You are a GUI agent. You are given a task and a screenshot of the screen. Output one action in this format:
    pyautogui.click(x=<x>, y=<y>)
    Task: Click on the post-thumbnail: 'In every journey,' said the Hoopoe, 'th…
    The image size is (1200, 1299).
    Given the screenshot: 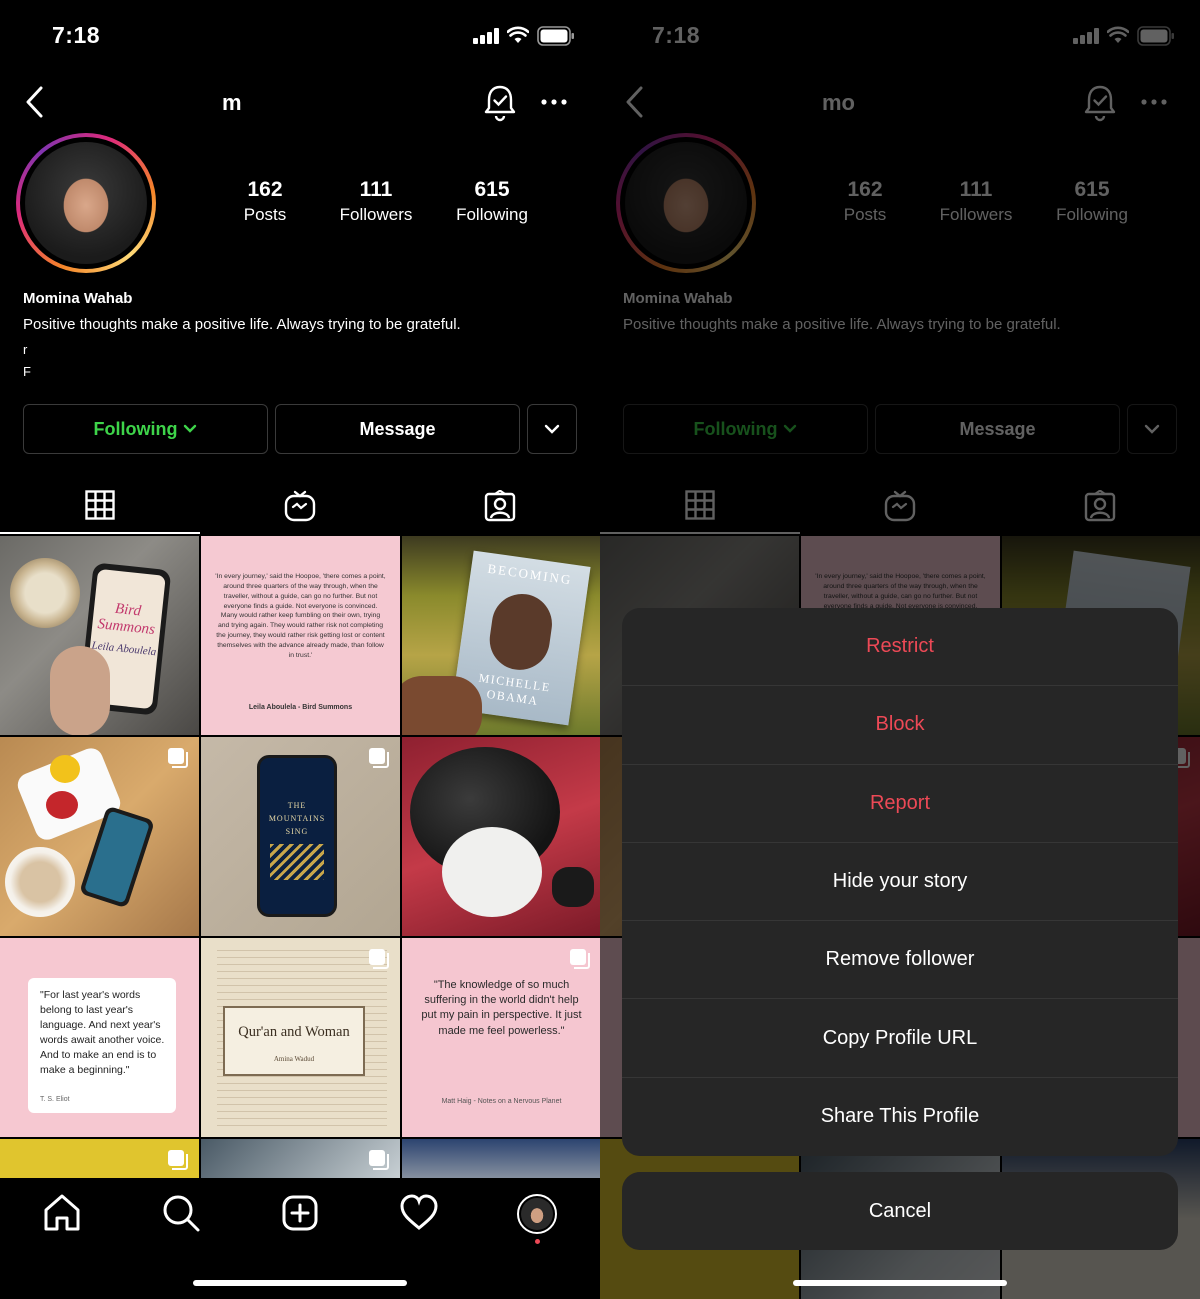 What is the action you would take?
    pyautogui.click(x=300, y=635)
    